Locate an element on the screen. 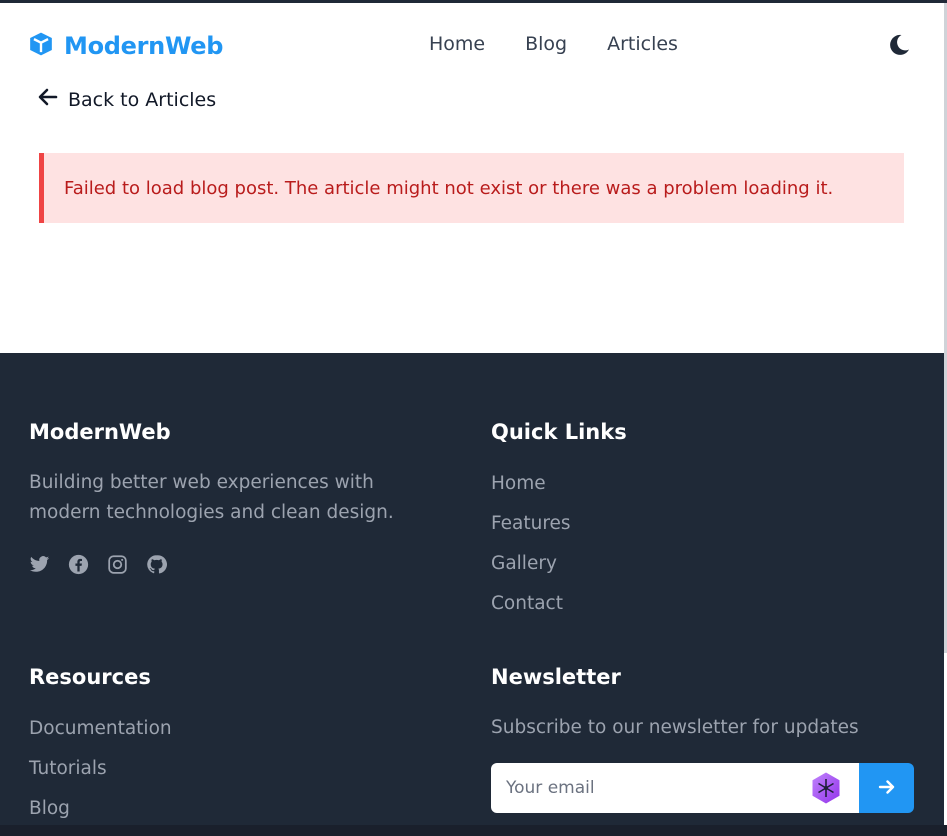 The image size is (947, 836). bottom-edge is located at coordinates (473, 830).